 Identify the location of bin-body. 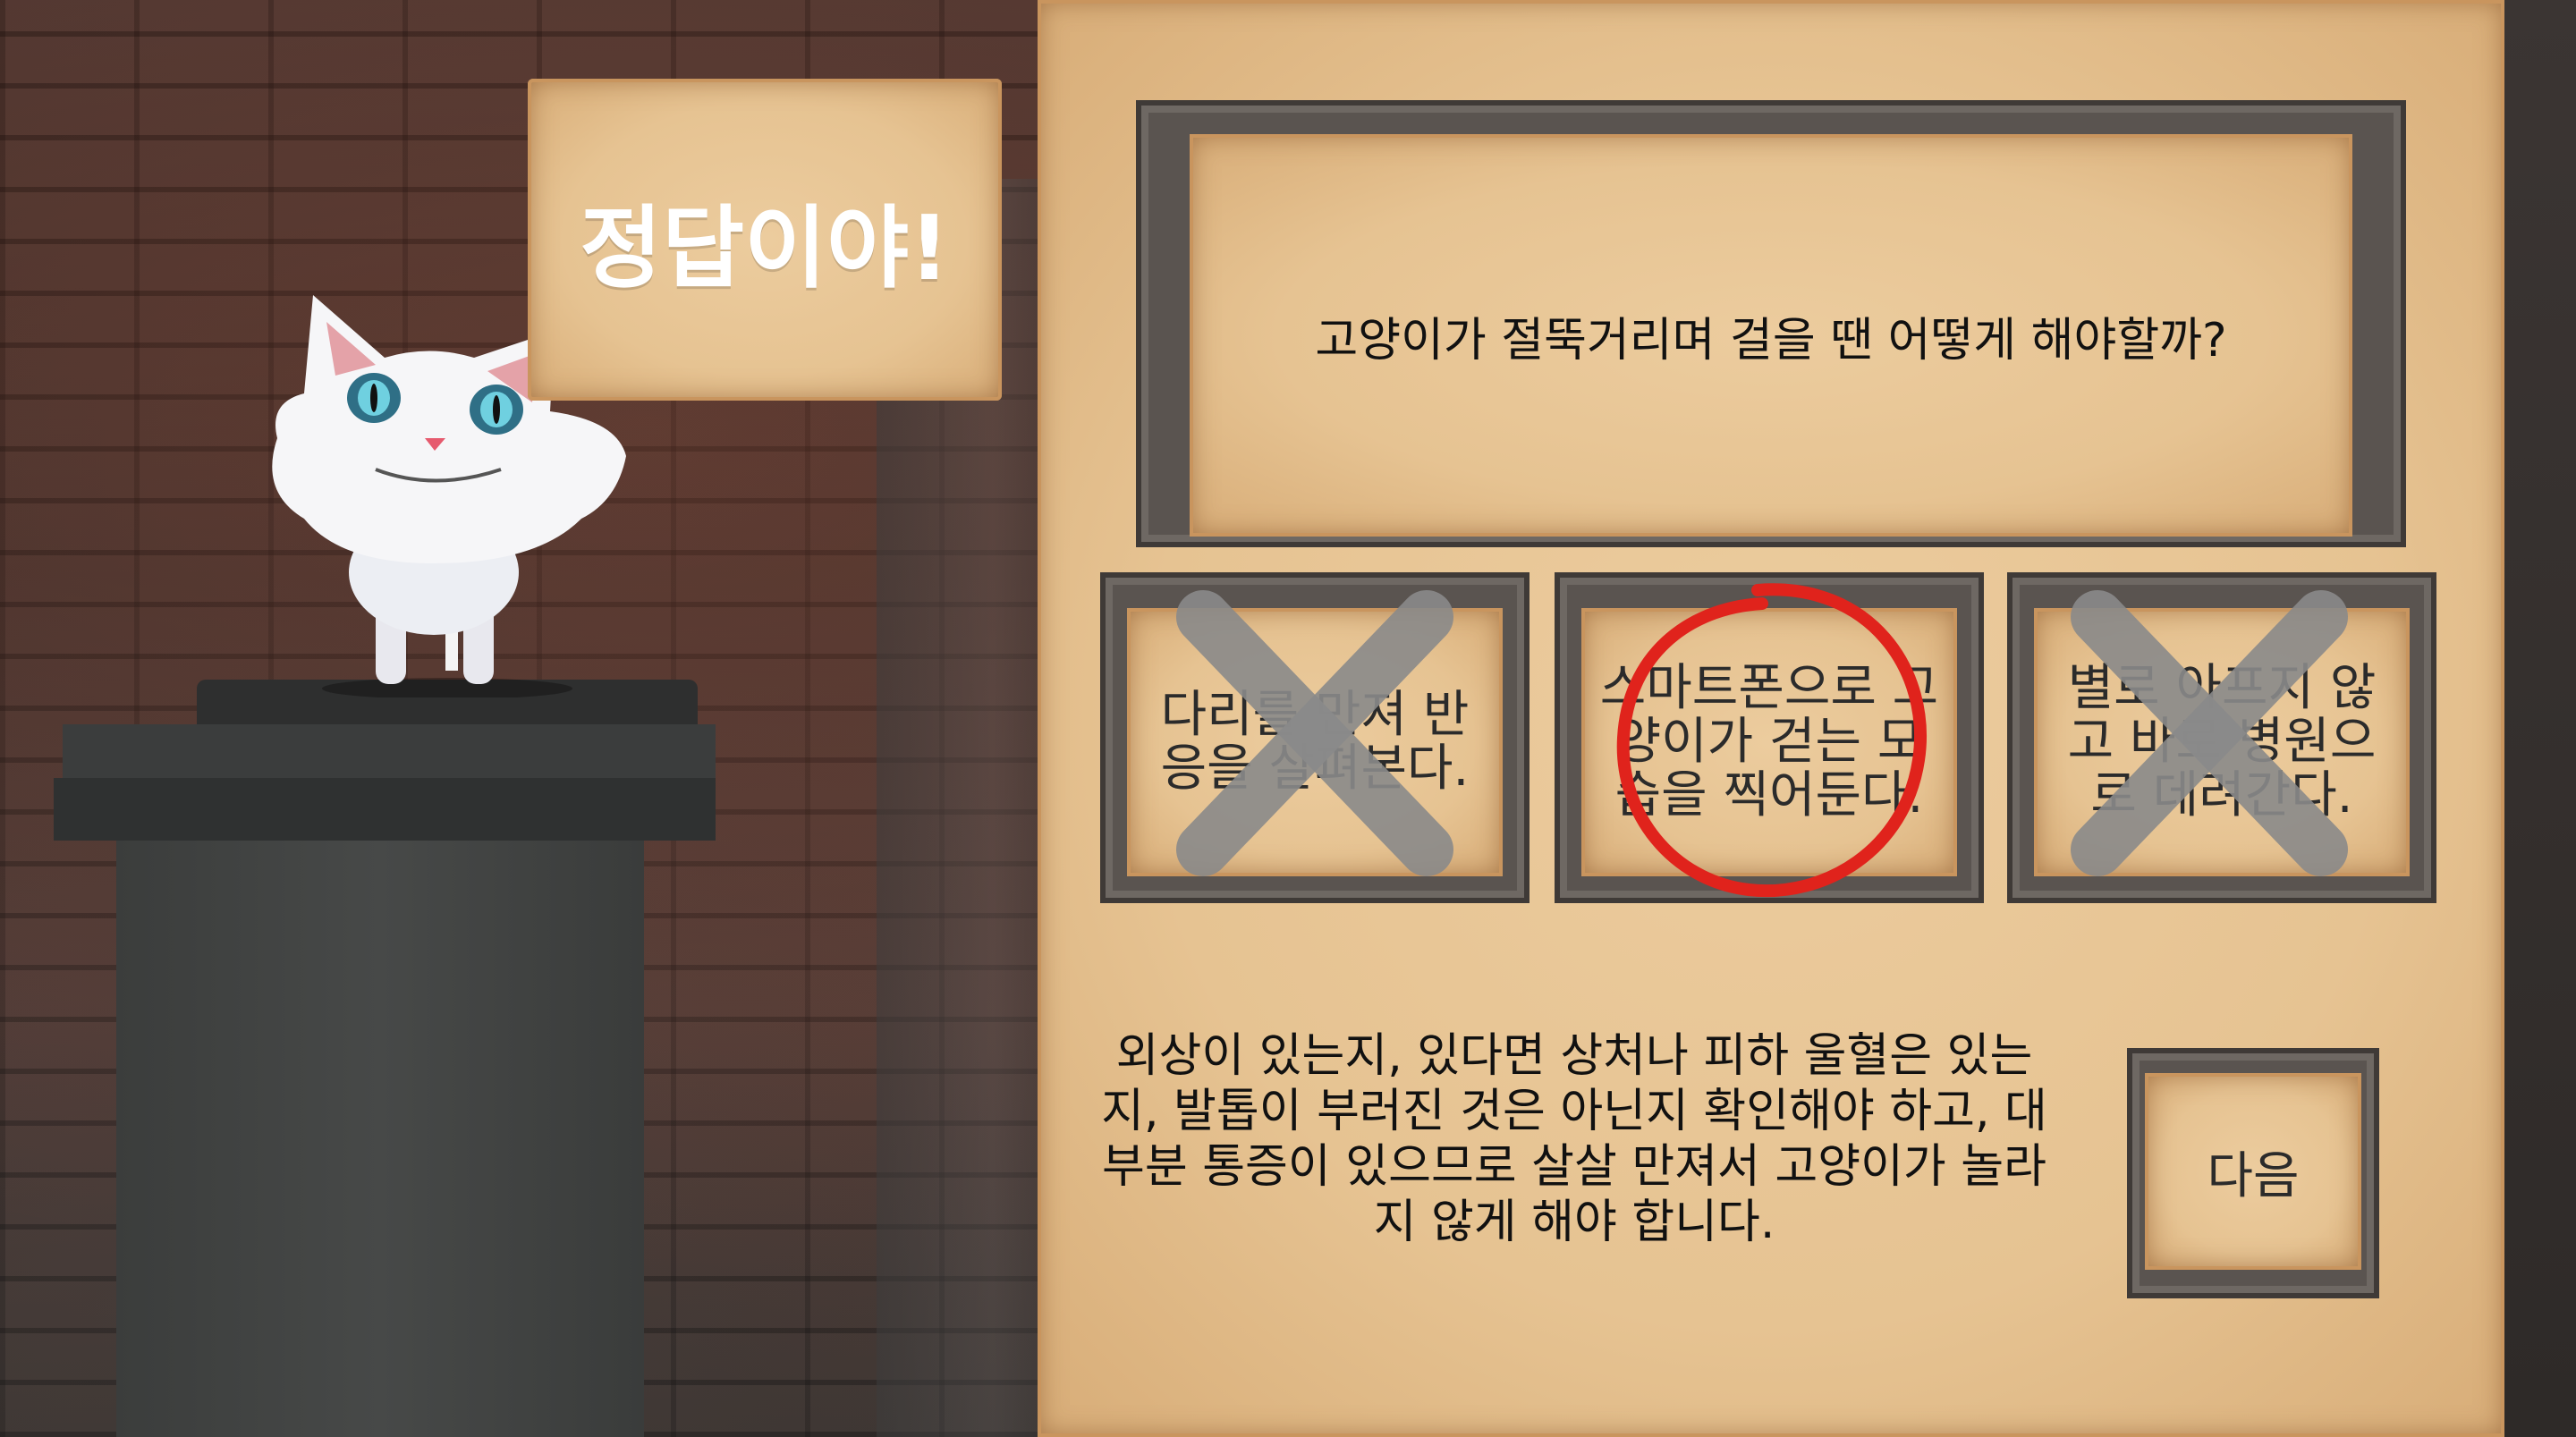
(380, 1139).